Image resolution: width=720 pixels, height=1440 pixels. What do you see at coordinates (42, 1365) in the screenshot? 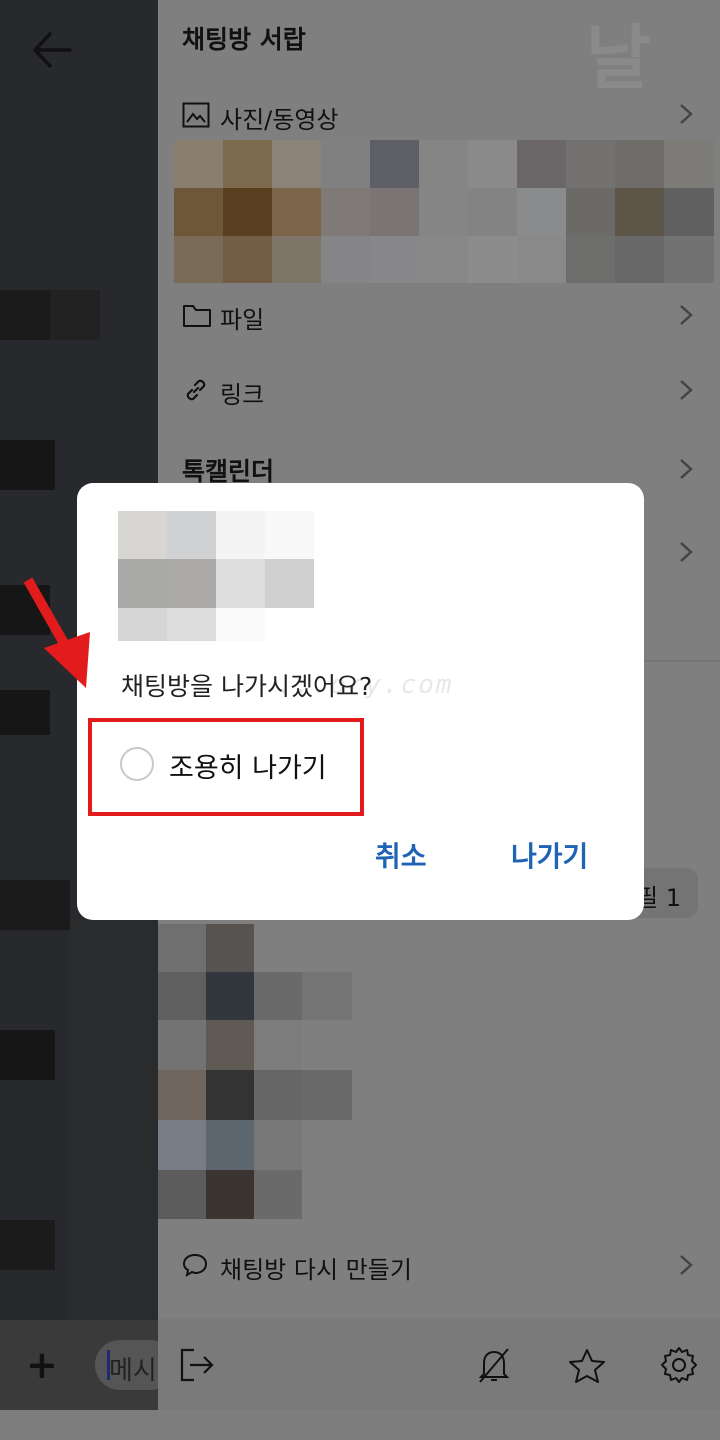
I see `plus-icon: +` at bounding box center [42, 1365].